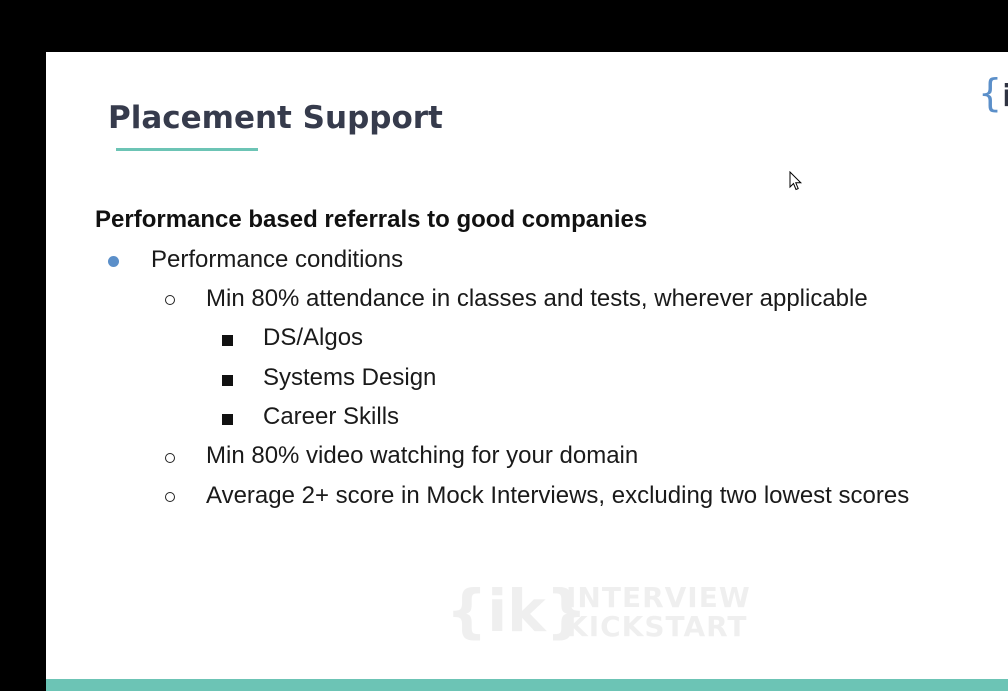 The height and width of the screenshot is (691, 1008). Describe the element at coordinates (1005, 96) in the screenshot. I see `logo-letters: iK` at that location.